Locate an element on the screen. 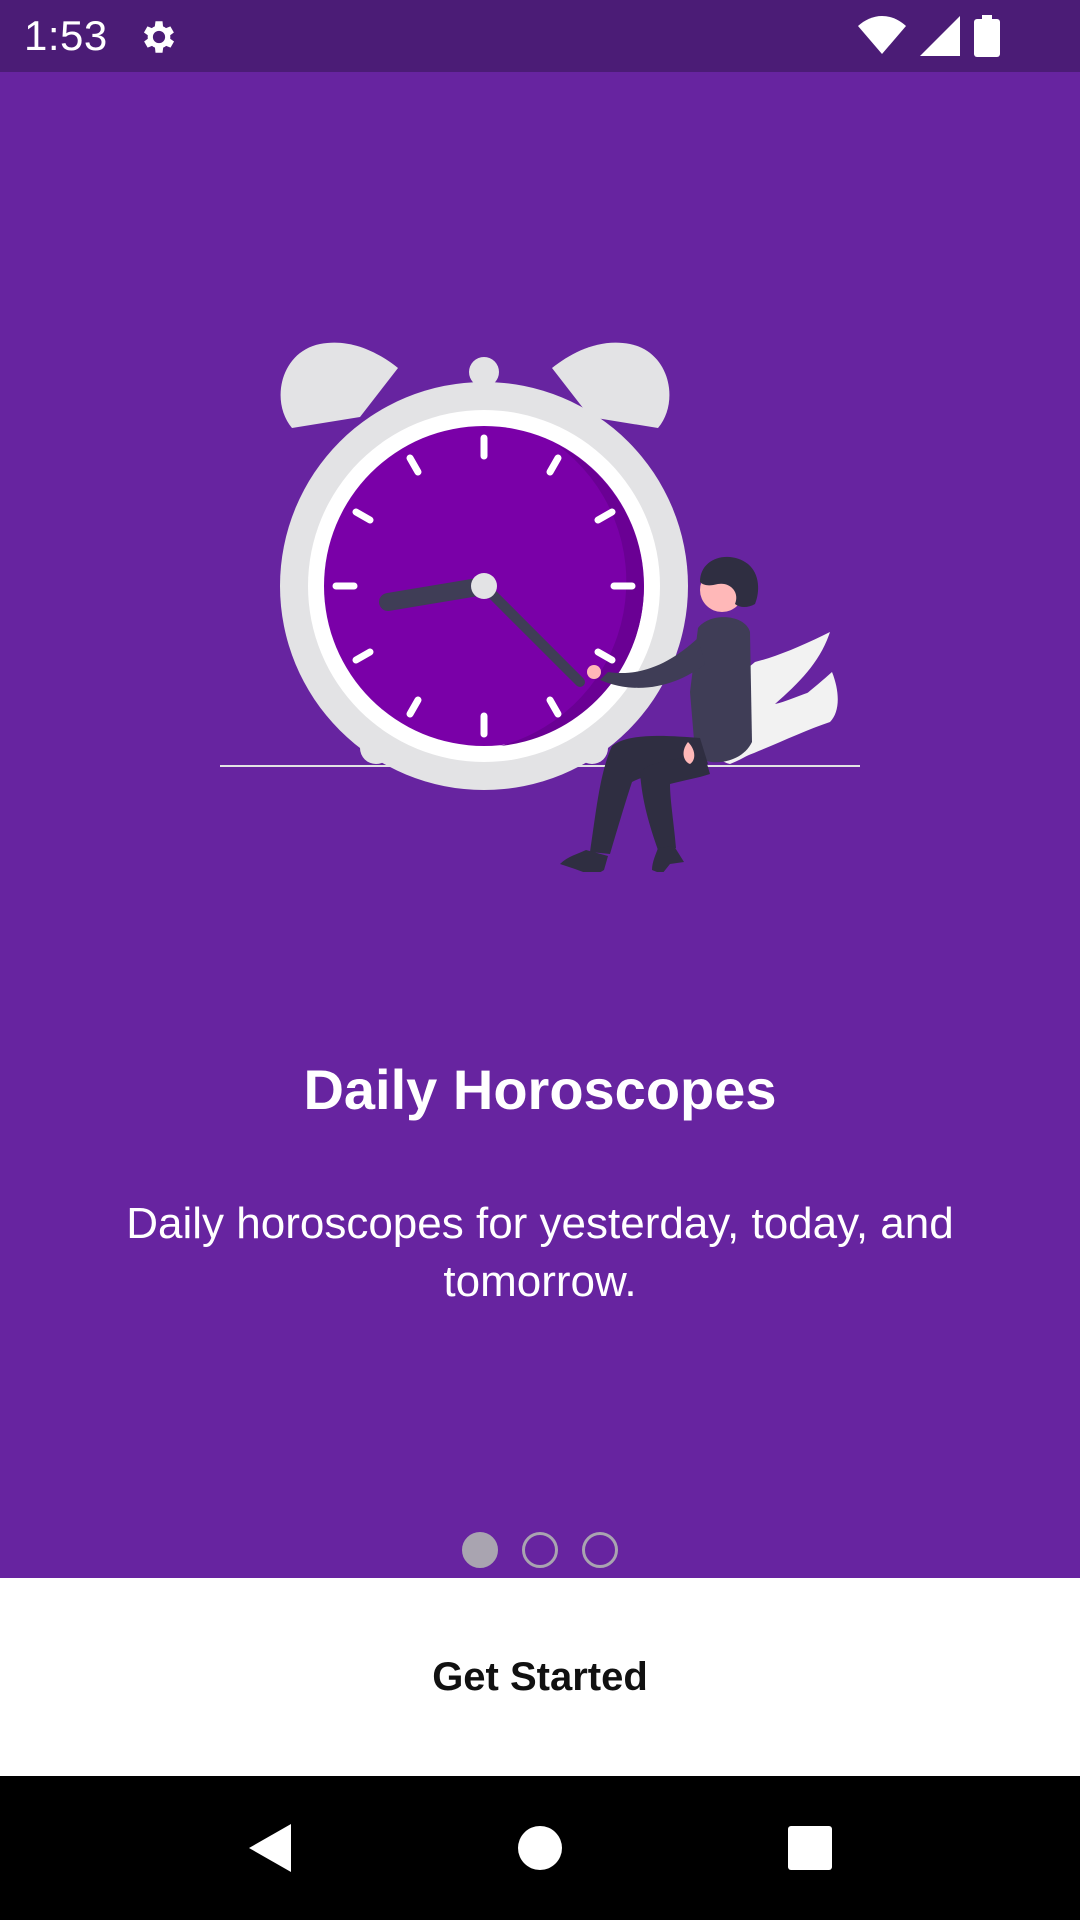  get-started-button: Get Started is located at coordinates (540, 1677).